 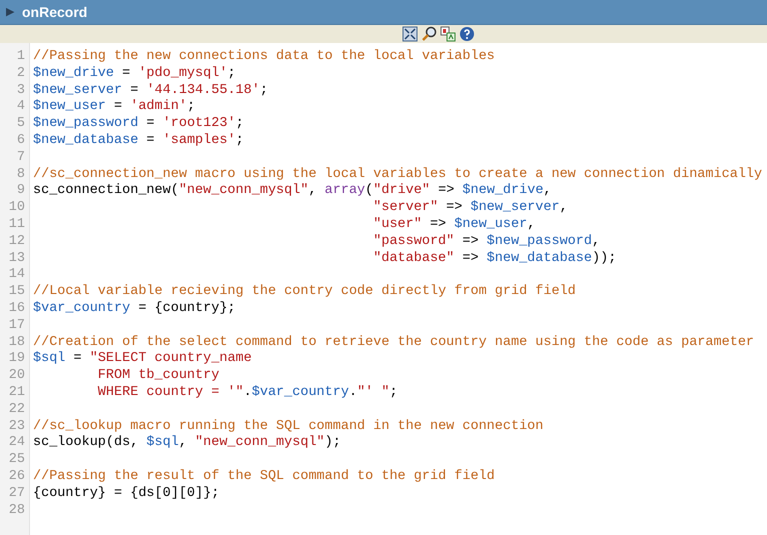 What do you see at coordinates (10, 12) in the screenshot?
I see `toggle-icon: ▶` at bounding box center [10, 12].